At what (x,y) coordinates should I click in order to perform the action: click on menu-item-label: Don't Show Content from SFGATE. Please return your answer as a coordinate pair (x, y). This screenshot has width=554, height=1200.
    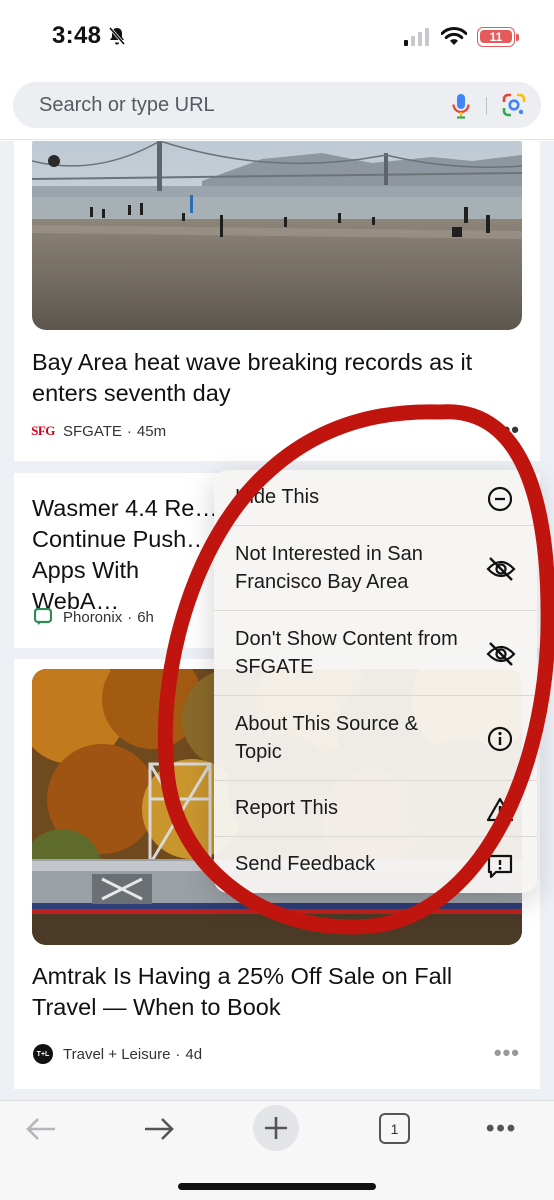
    Looking at the image, I should click on (346, 653).